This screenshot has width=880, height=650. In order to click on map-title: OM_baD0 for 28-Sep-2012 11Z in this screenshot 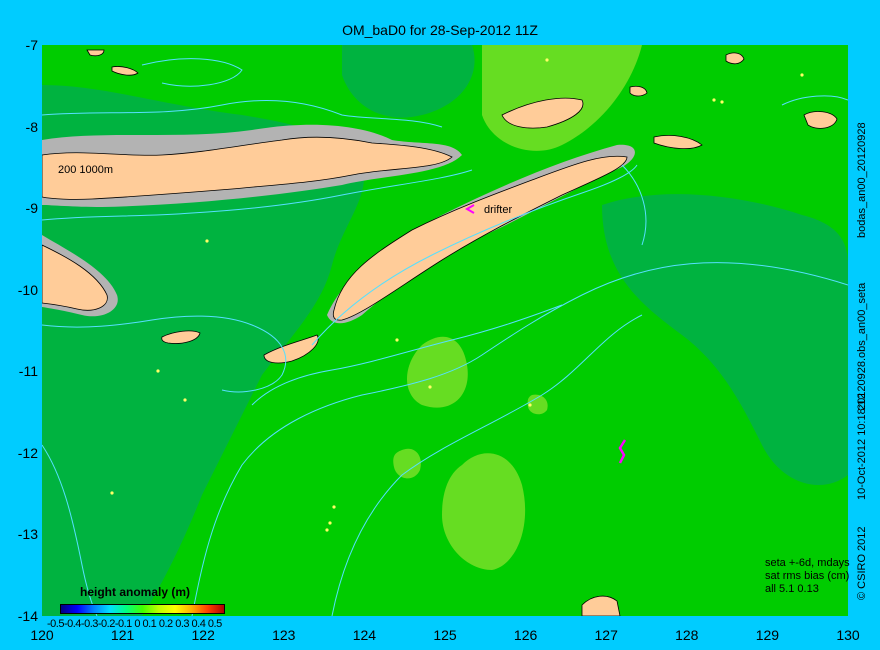, I will do `click(440, 30)`.